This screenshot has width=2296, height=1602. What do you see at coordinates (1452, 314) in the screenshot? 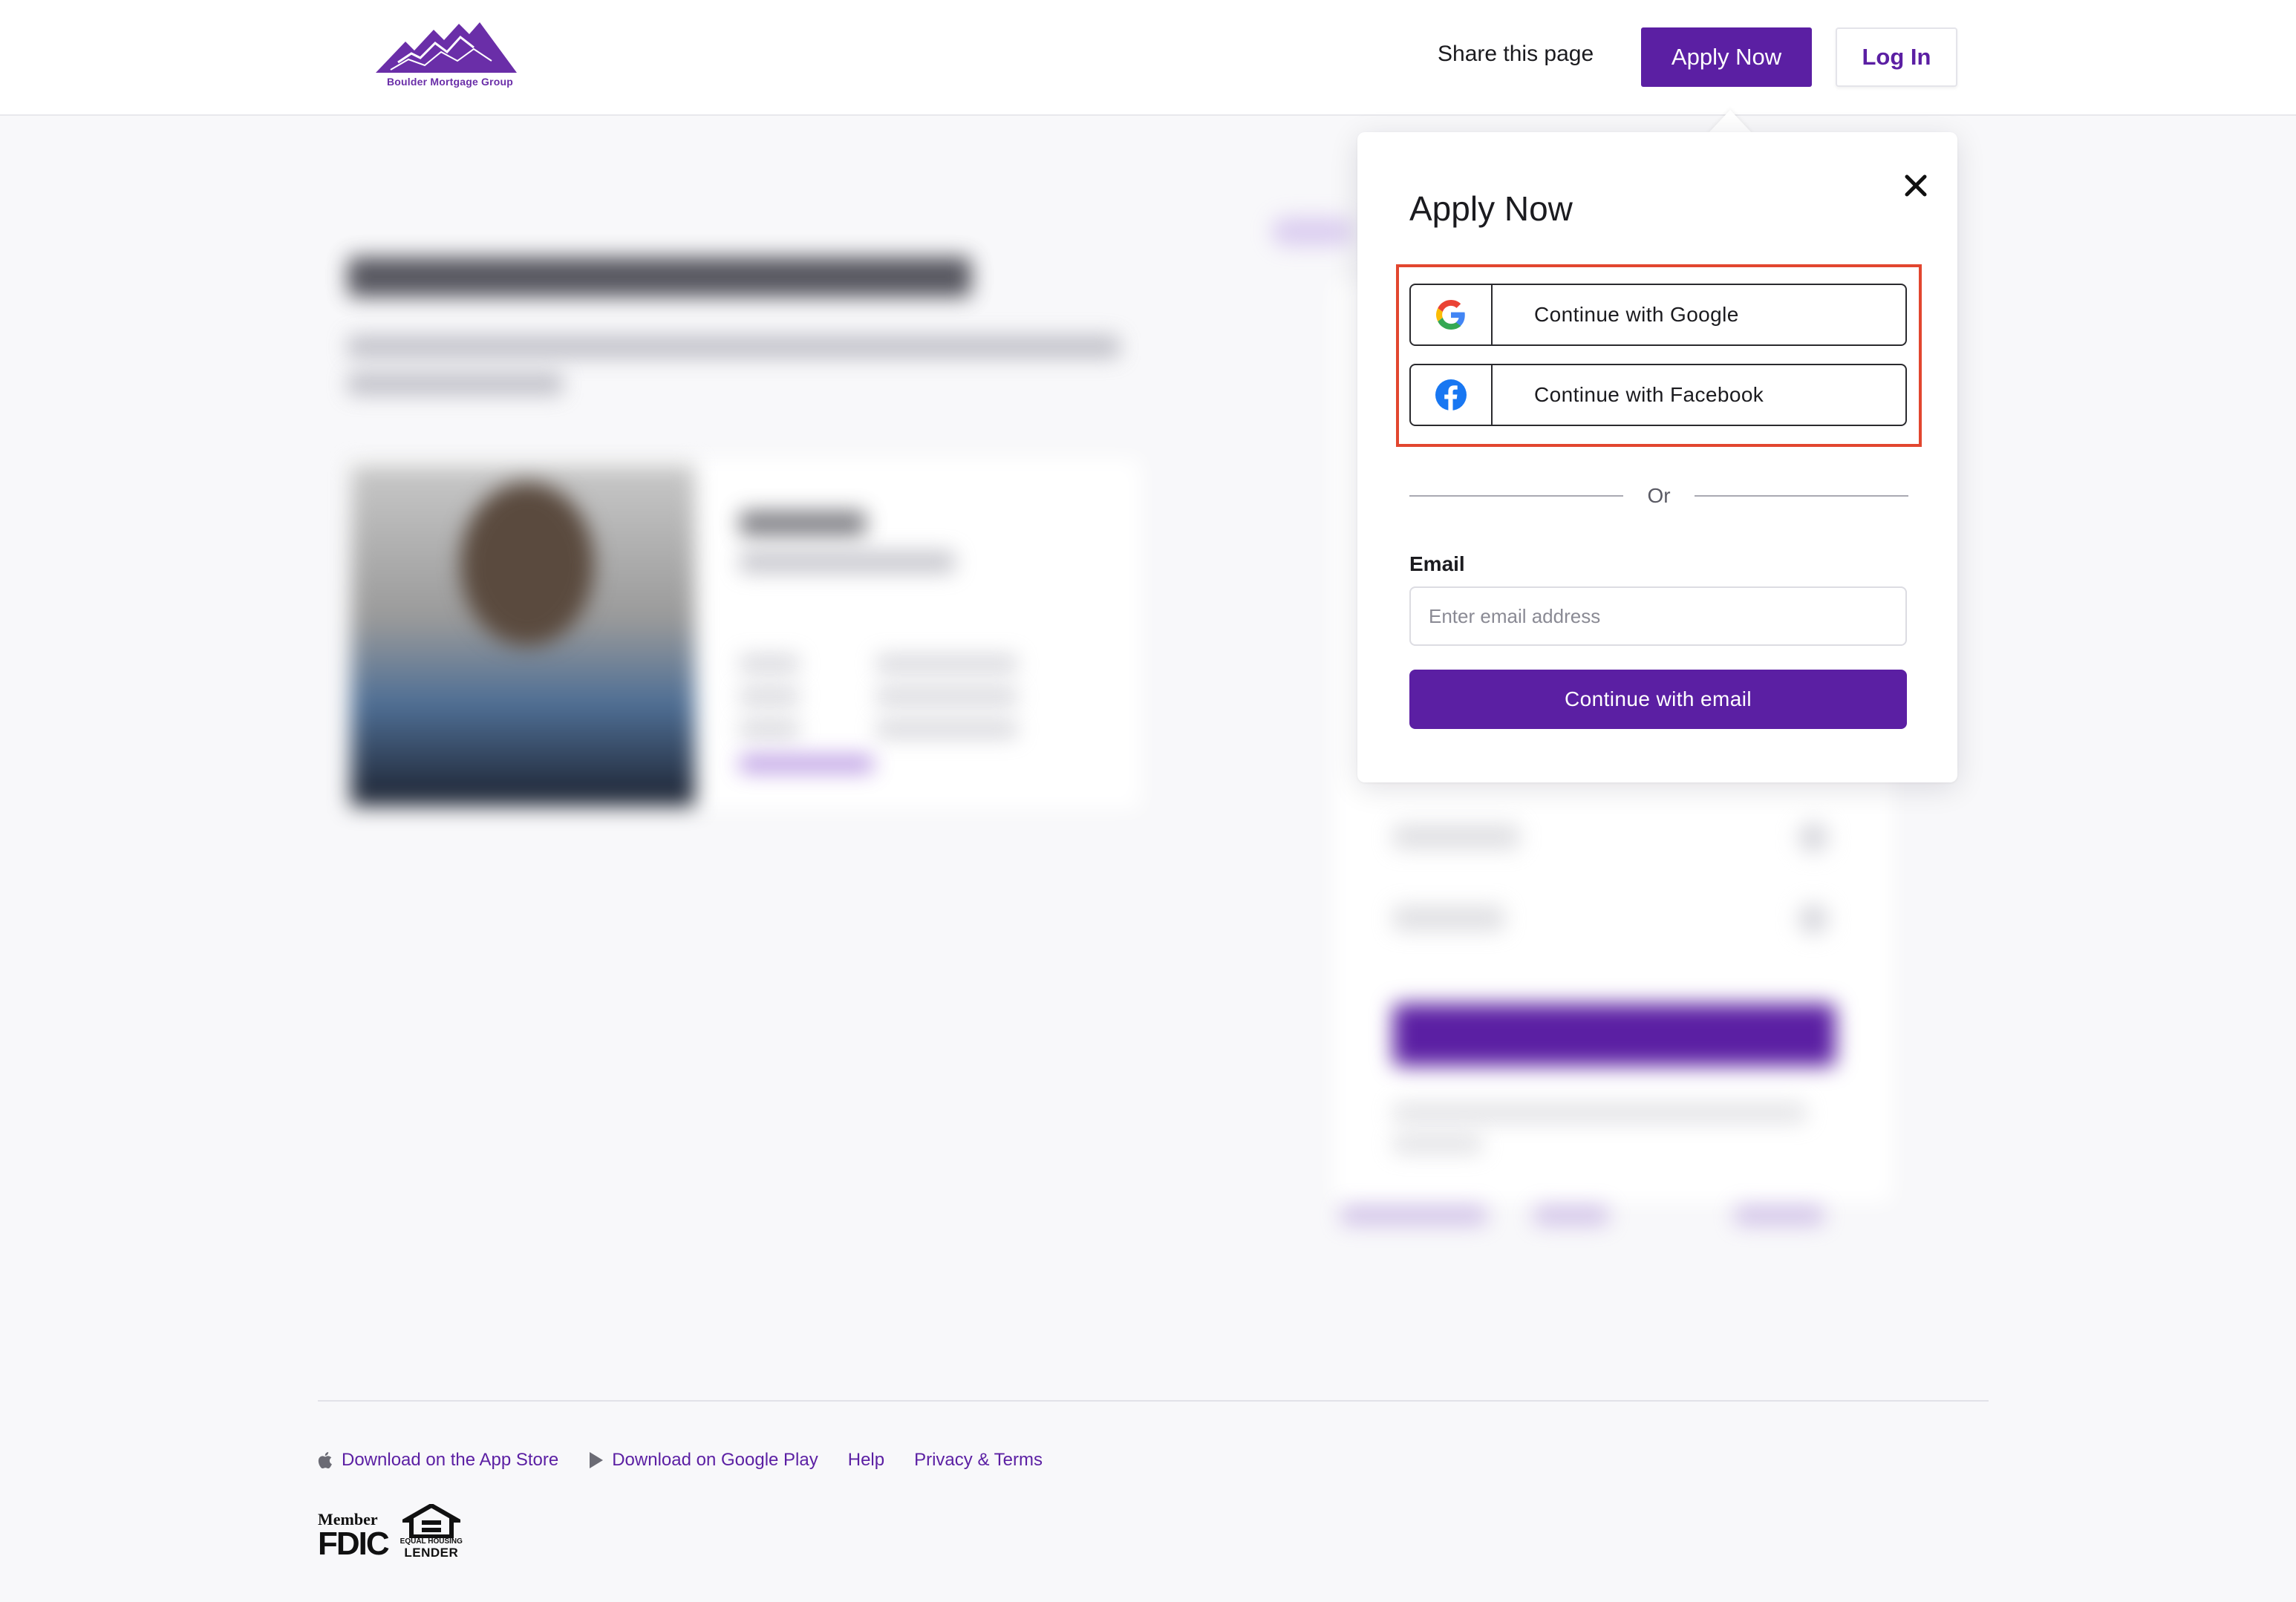
I see `google-icon` at bounding box center [1452, 314].